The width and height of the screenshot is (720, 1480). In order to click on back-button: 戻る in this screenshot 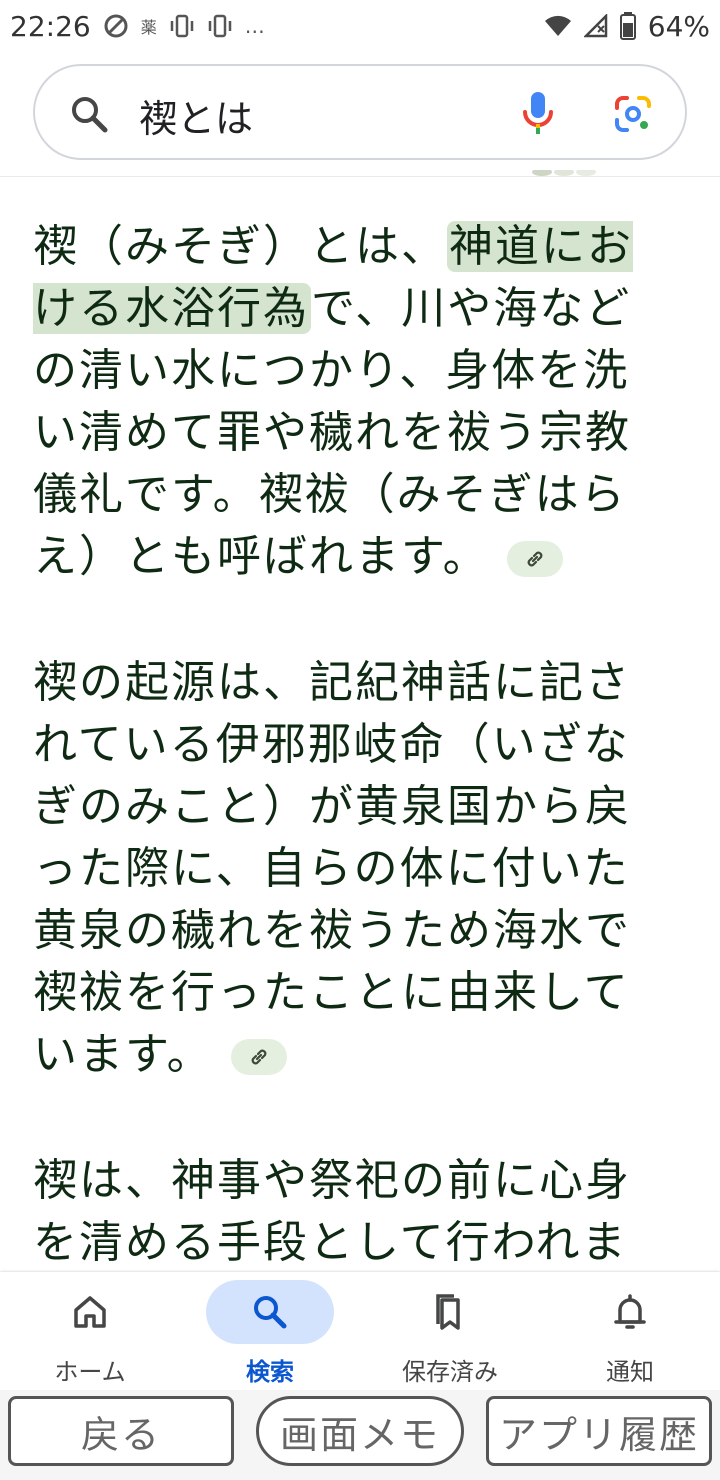, I will do `click(121, 1431)`.